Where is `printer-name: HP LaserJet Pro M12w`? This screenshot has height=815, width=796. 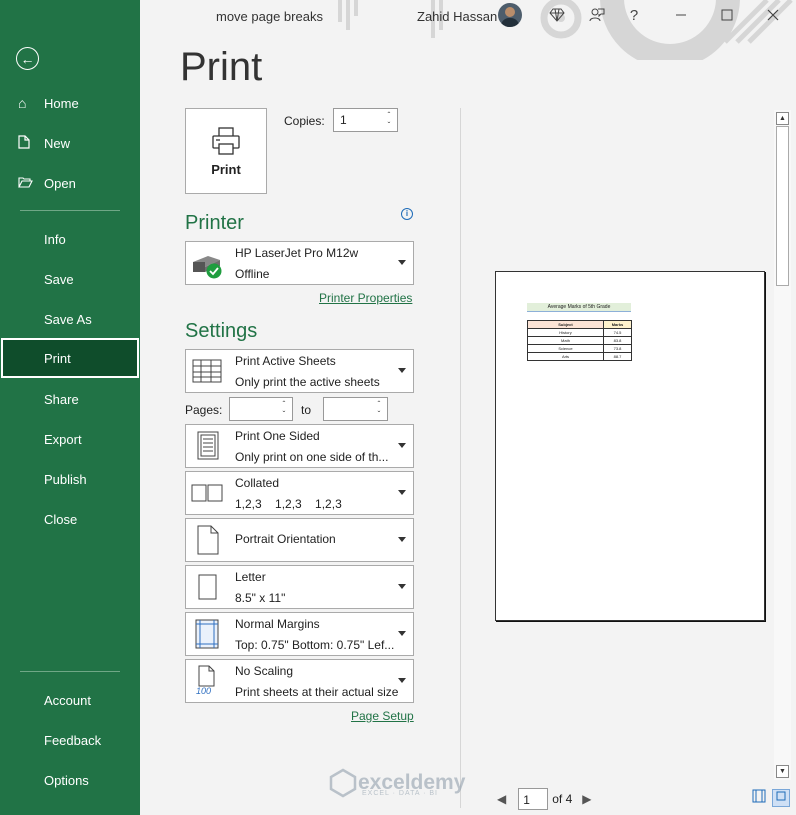 printer-name: HP LaserJet Pro M12w is located at coordinates (297, 253).